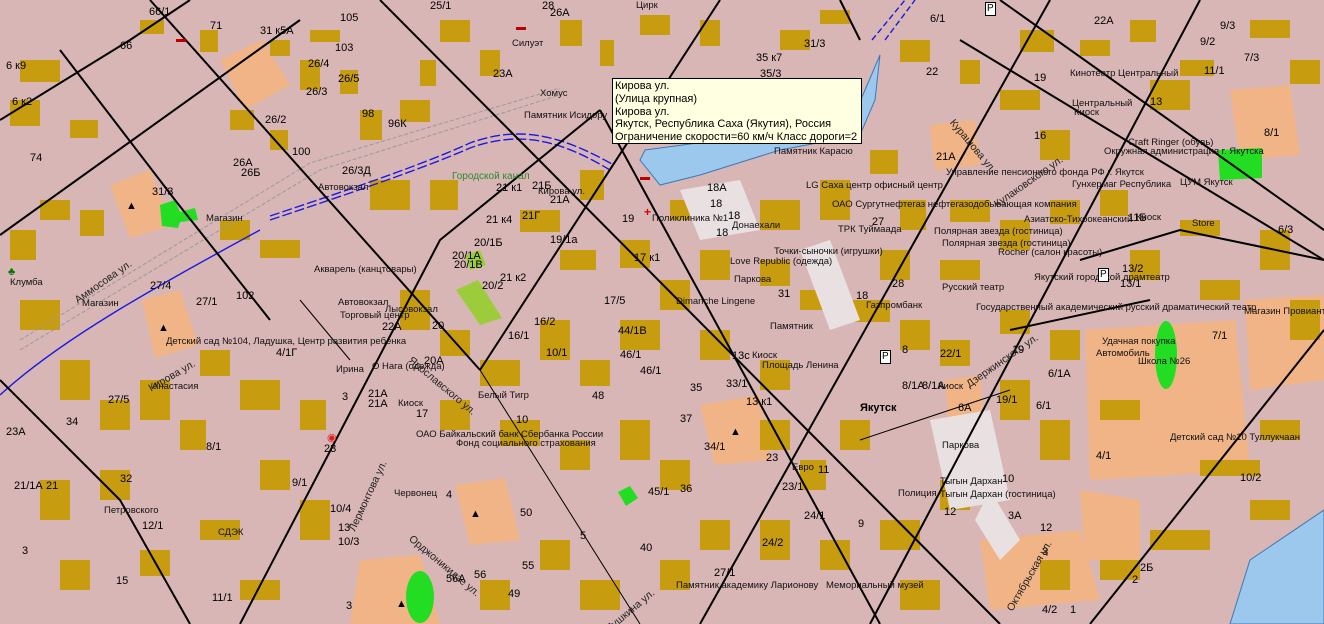 This screenshot has height=624, width=1324. I want to click on map-label: 96К, so click(397, 124).